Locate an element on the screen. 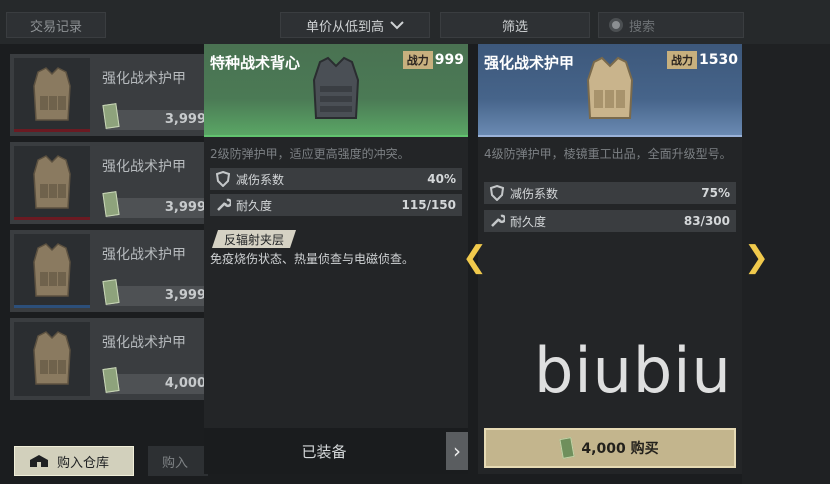 Image resolution: width=830 pixels, height=484 pixels. buy-button: 4,000 购买 is located at coordinates (610, 448).